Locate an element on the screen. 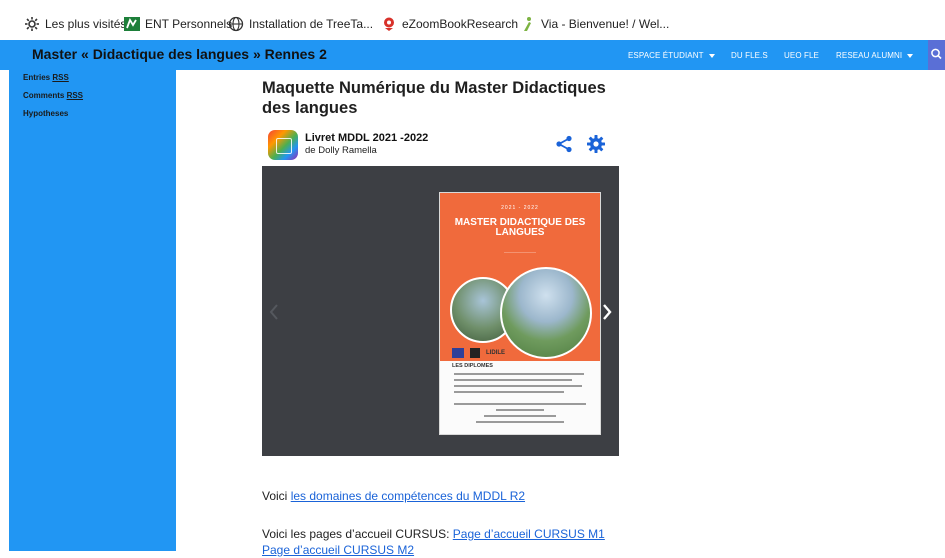  share-icon is located at coordinates (564, 144).